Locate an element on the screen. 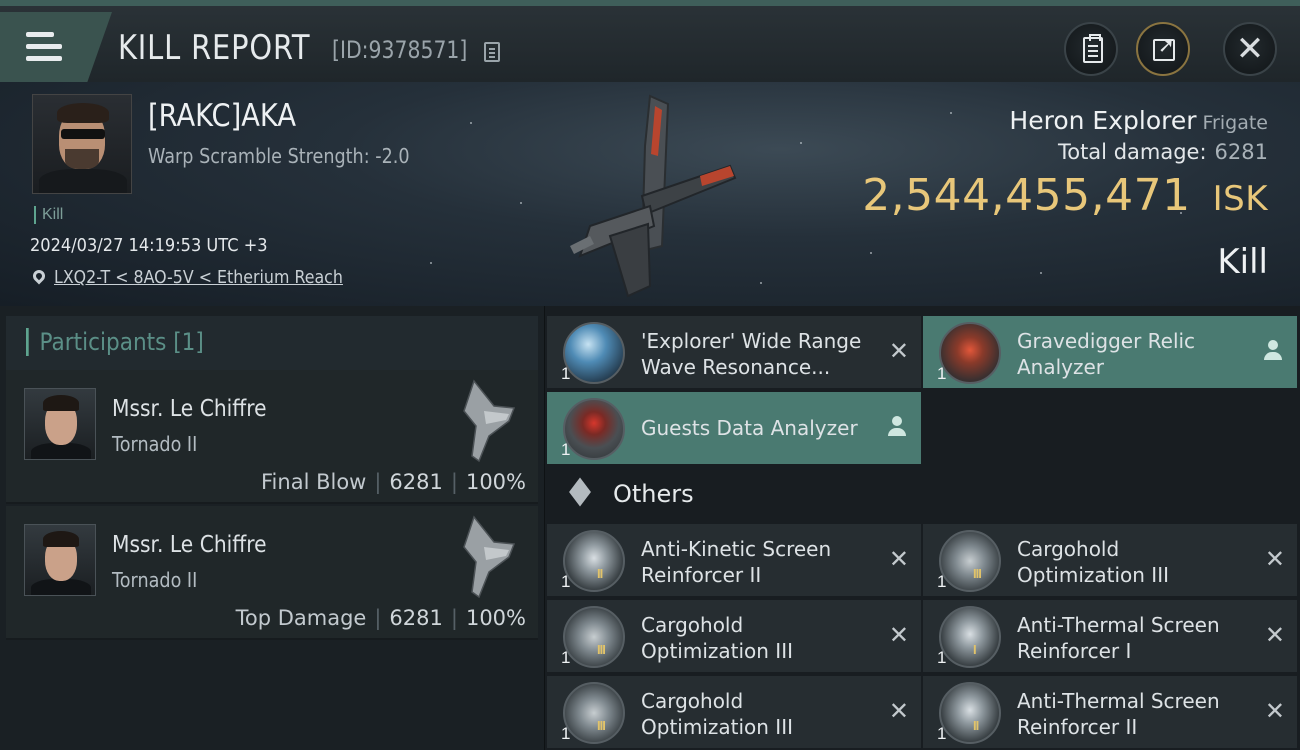  report-id: [ID:9378571] is located at coordinates (400, 50).